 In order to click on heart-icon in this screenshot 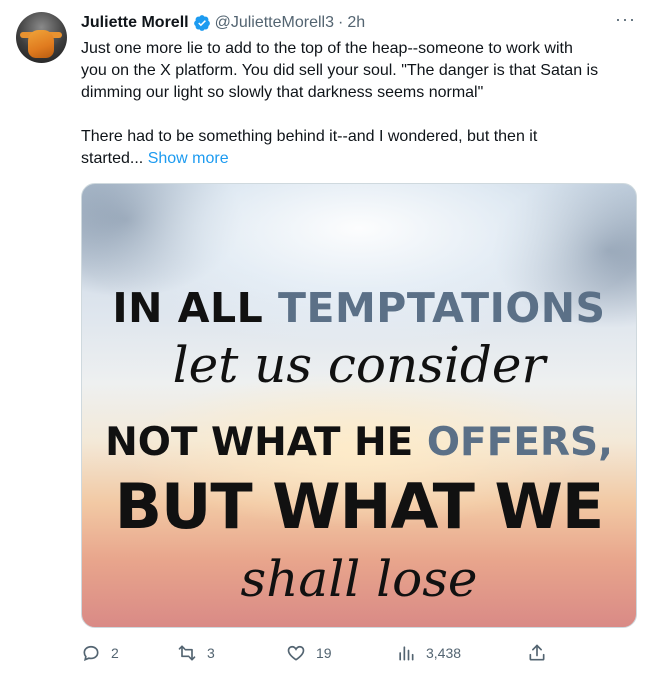, I will do `click(296, 653)`.